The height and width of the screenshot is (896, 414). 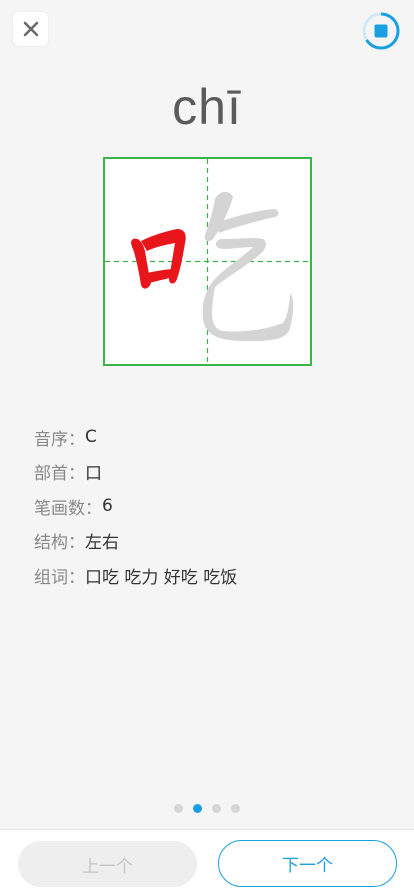 What do you see at coordinates (197, 808) in the screenshot?
I see `page-dot-active` at bounding box center [197, 808].